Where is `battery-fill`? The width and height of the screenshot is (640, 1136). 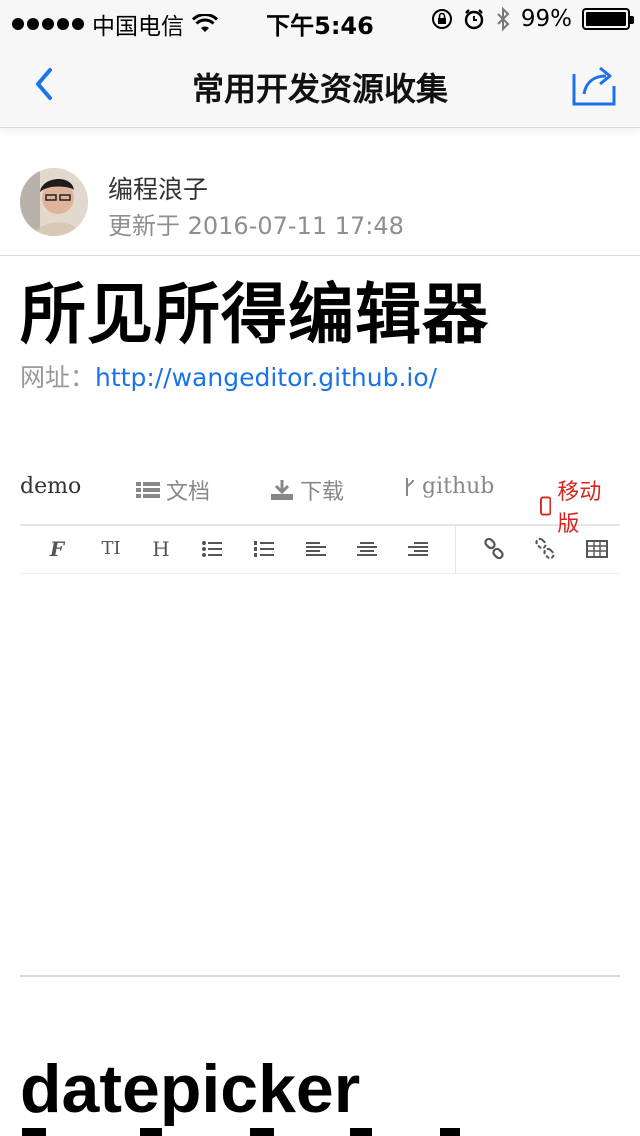
battery-fill is located at coordinates (606, 19).